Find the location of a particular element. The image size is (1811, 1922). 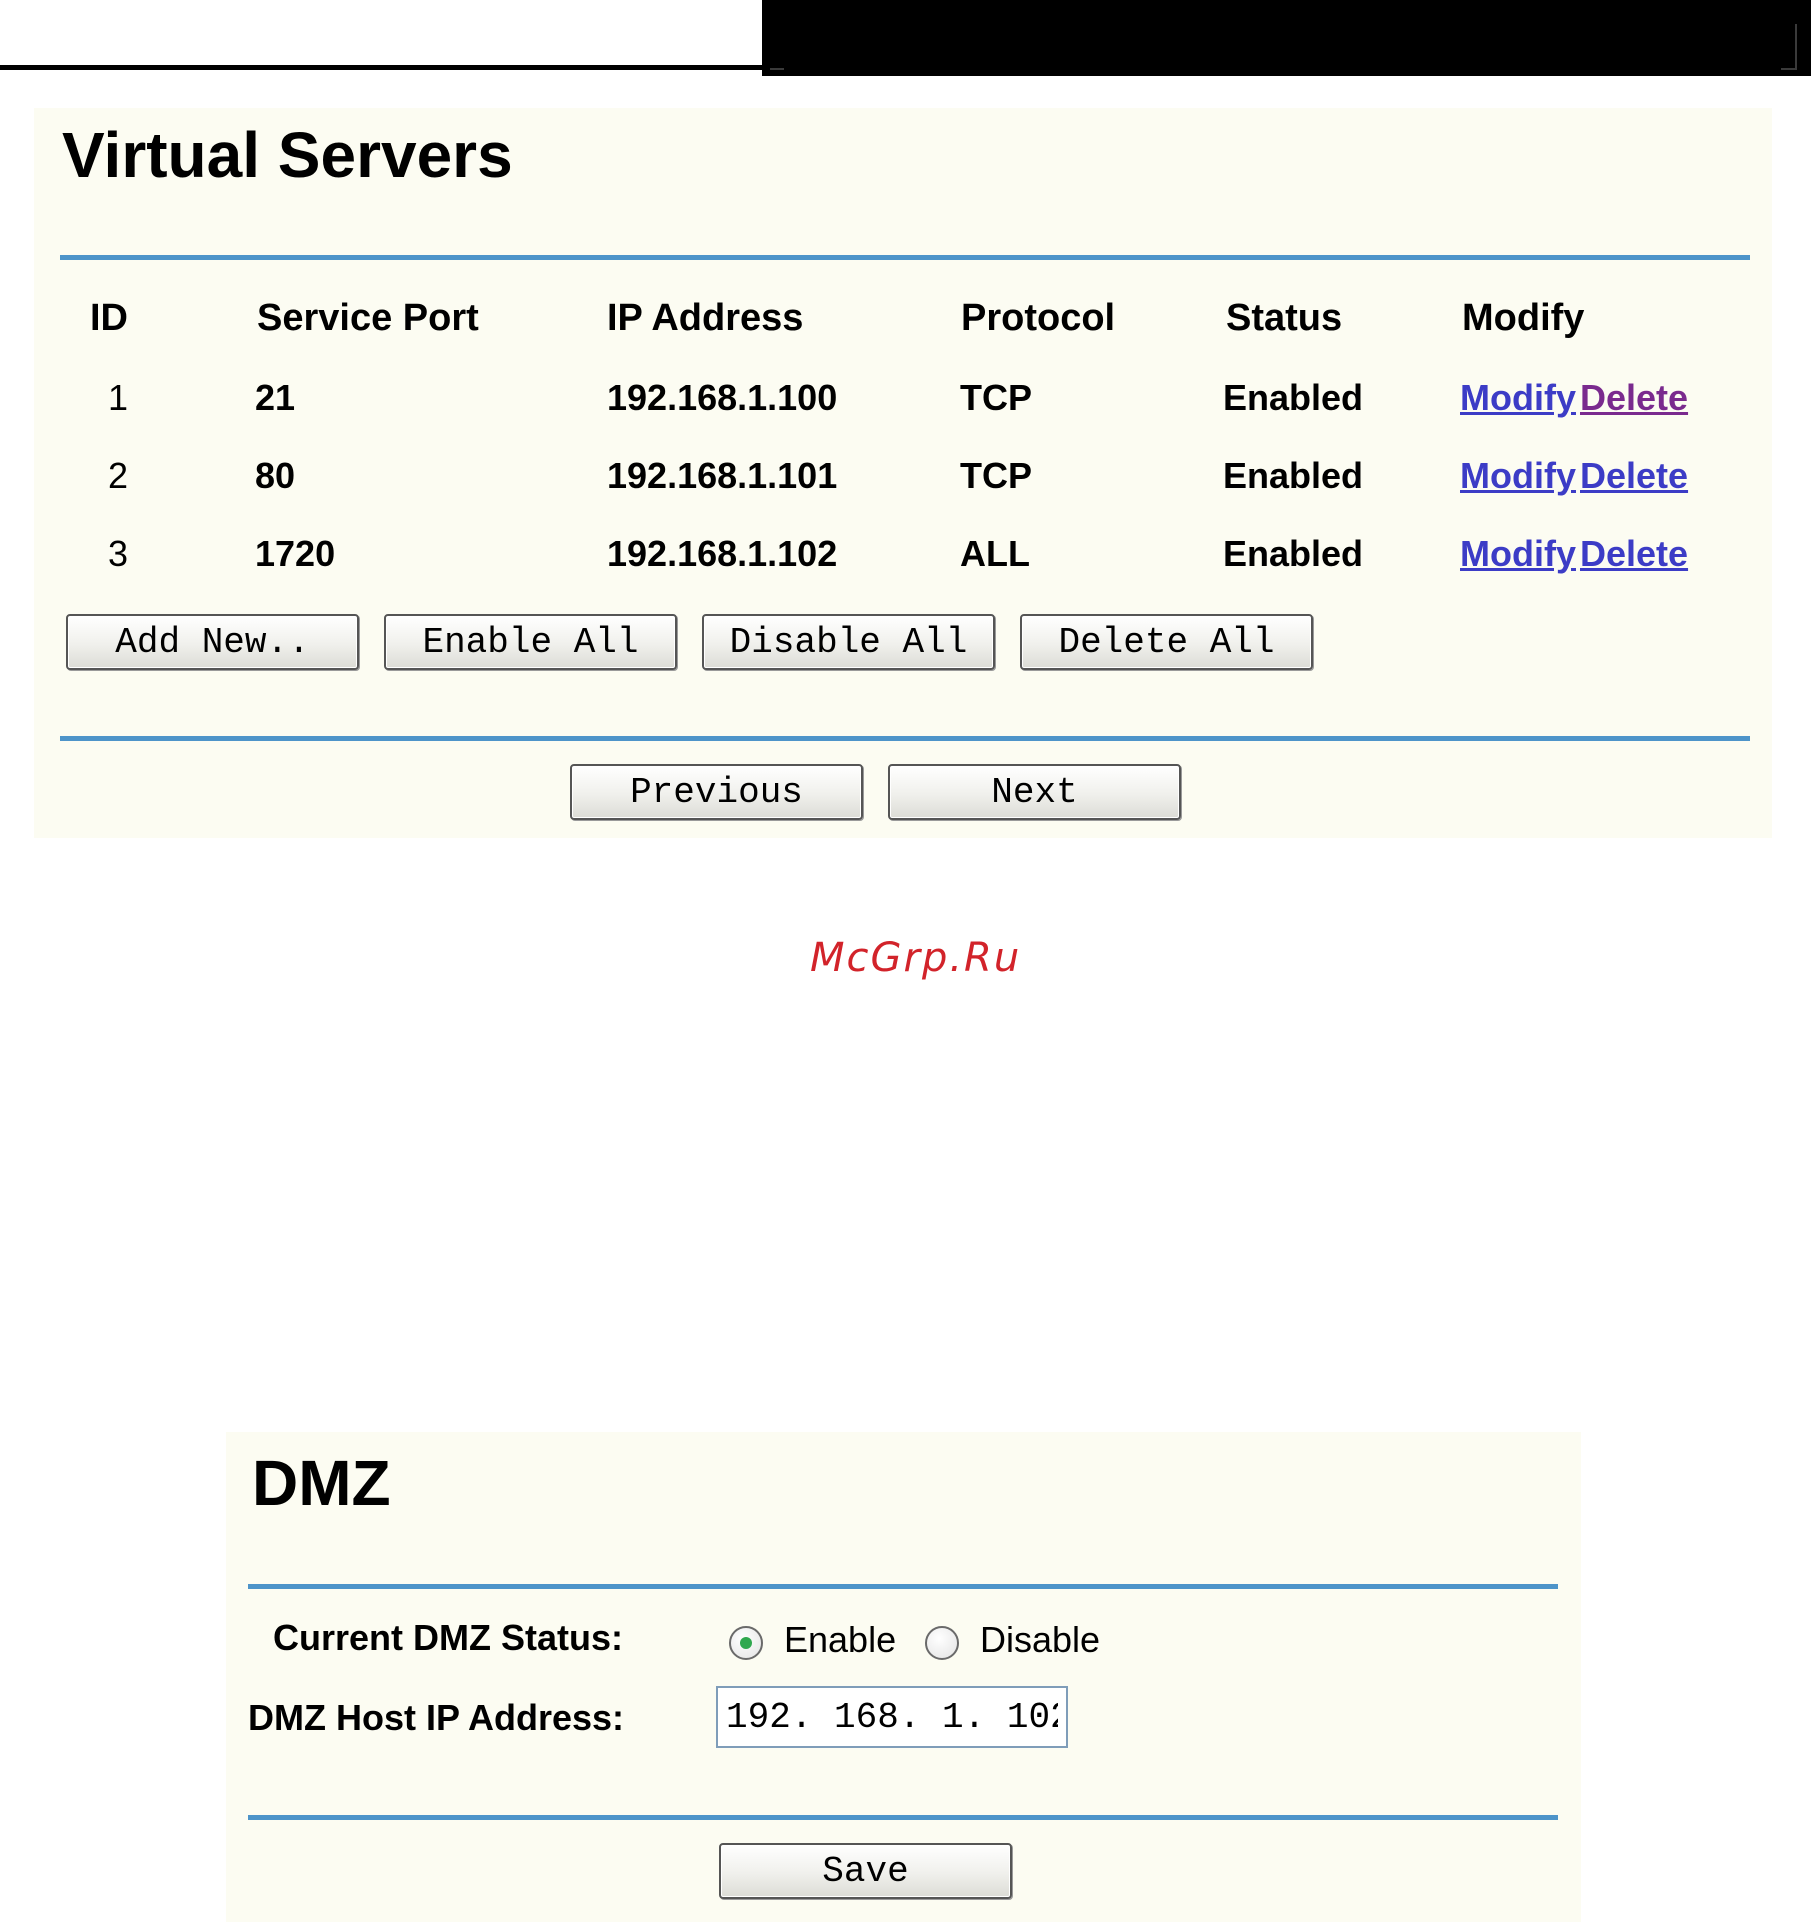

column-header-id: ID is located at coordinates (109, 318).